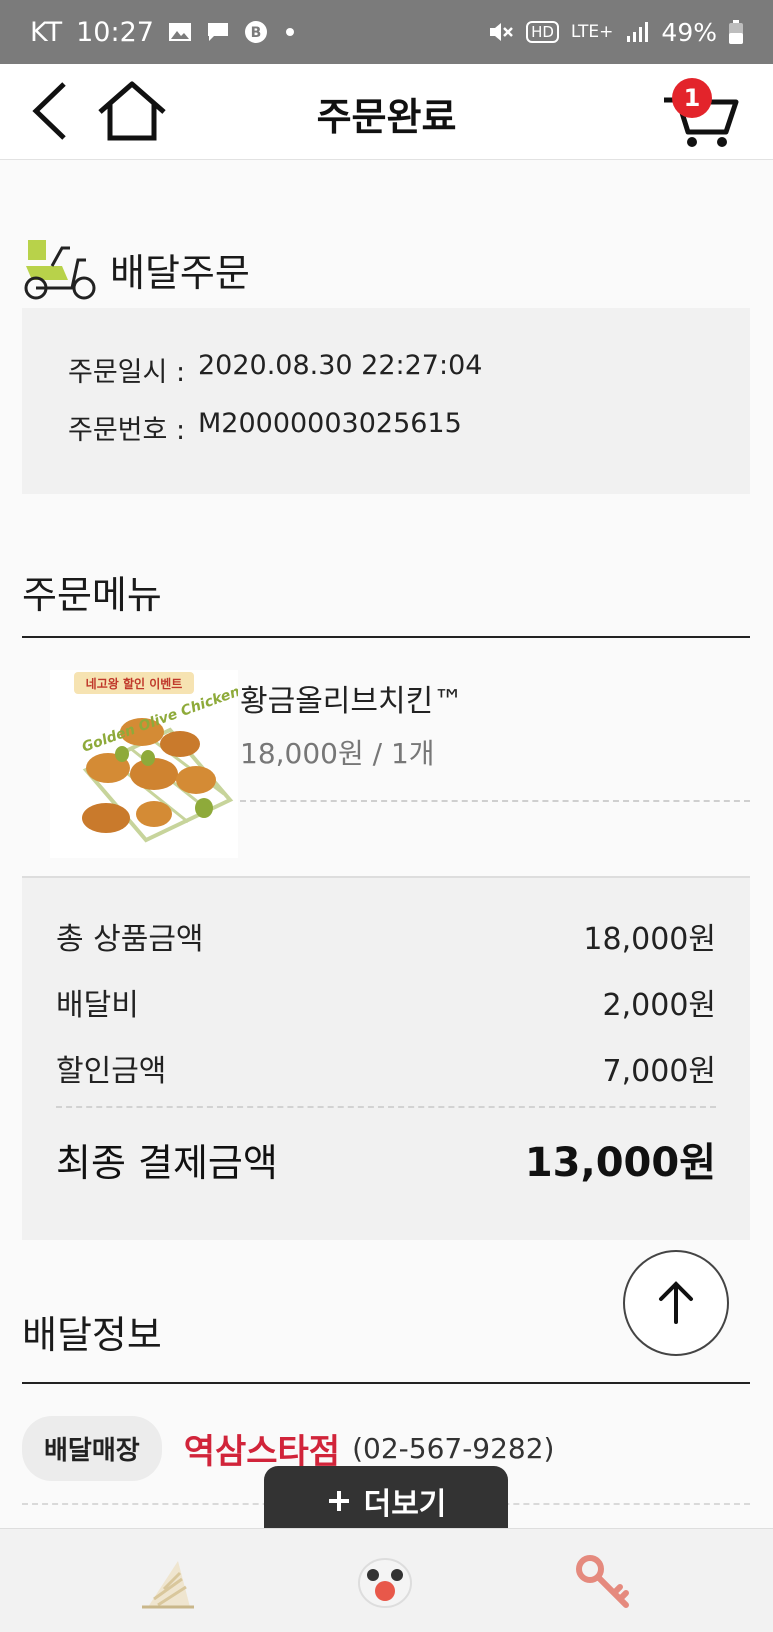  I want to click on mute-icon, so click(501, 32).